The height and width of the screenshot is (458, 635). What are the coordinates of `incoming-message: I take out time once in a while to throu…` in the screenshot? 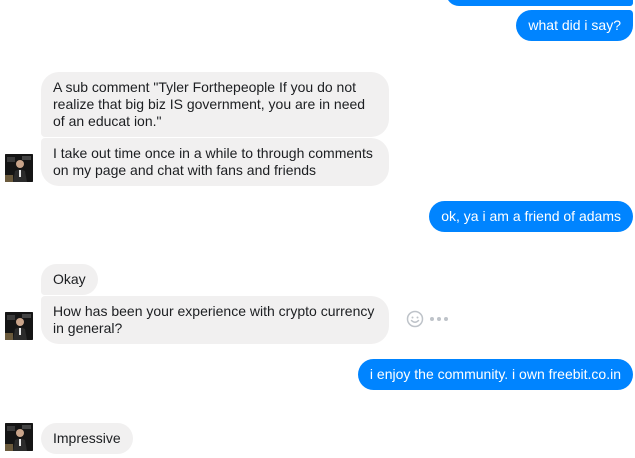 It's located at (215, 162).